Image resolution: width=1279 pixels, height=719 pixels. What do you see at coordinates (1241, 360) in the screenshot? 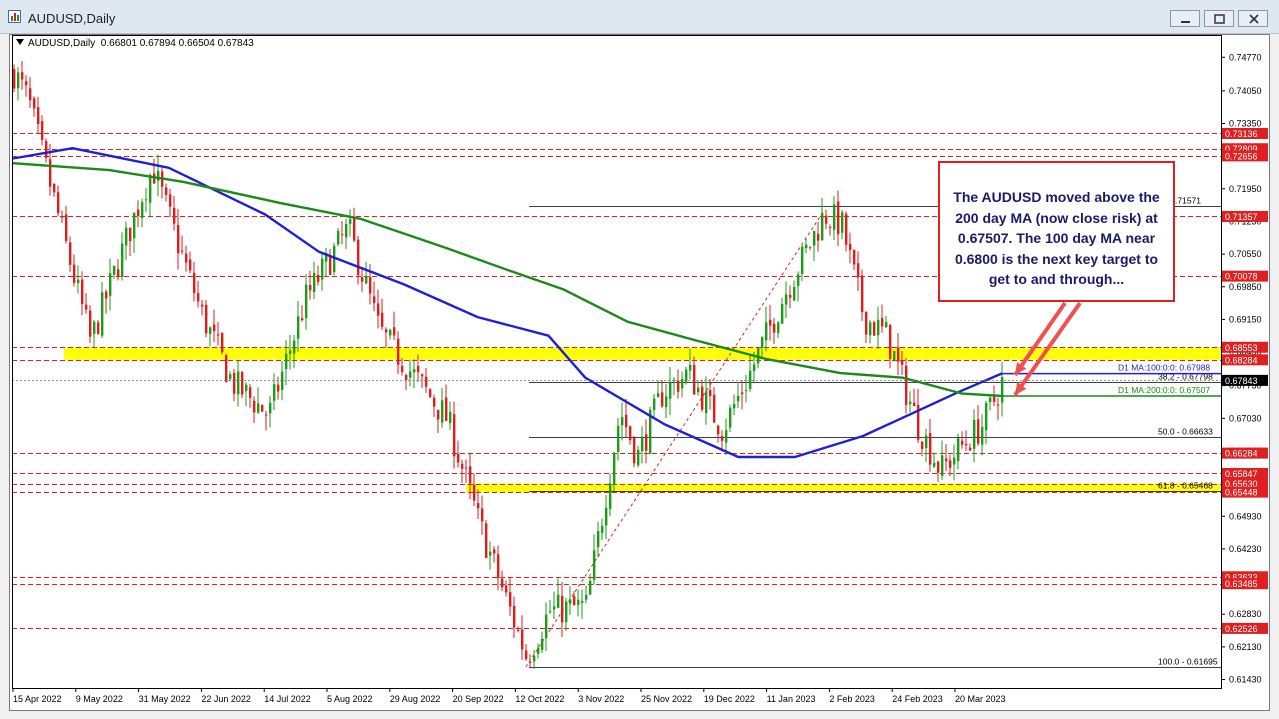
I see `price-label: 0.68284` at bounding box center [1241, 360].